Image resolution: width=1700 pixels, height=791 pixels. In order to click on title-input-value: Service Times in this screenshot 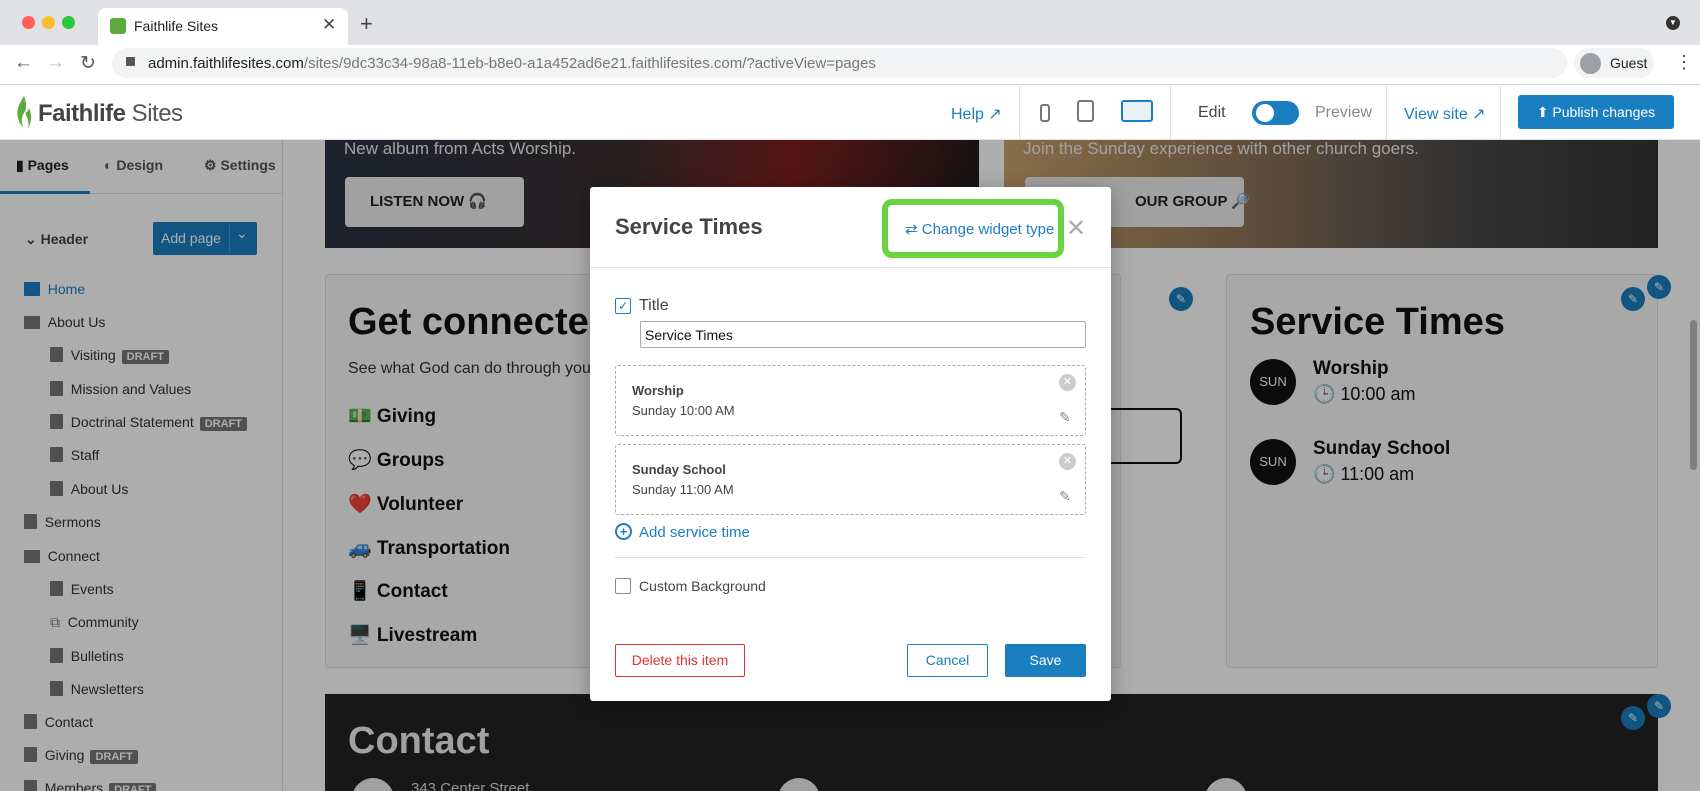, I will do `click(689, 335)`.